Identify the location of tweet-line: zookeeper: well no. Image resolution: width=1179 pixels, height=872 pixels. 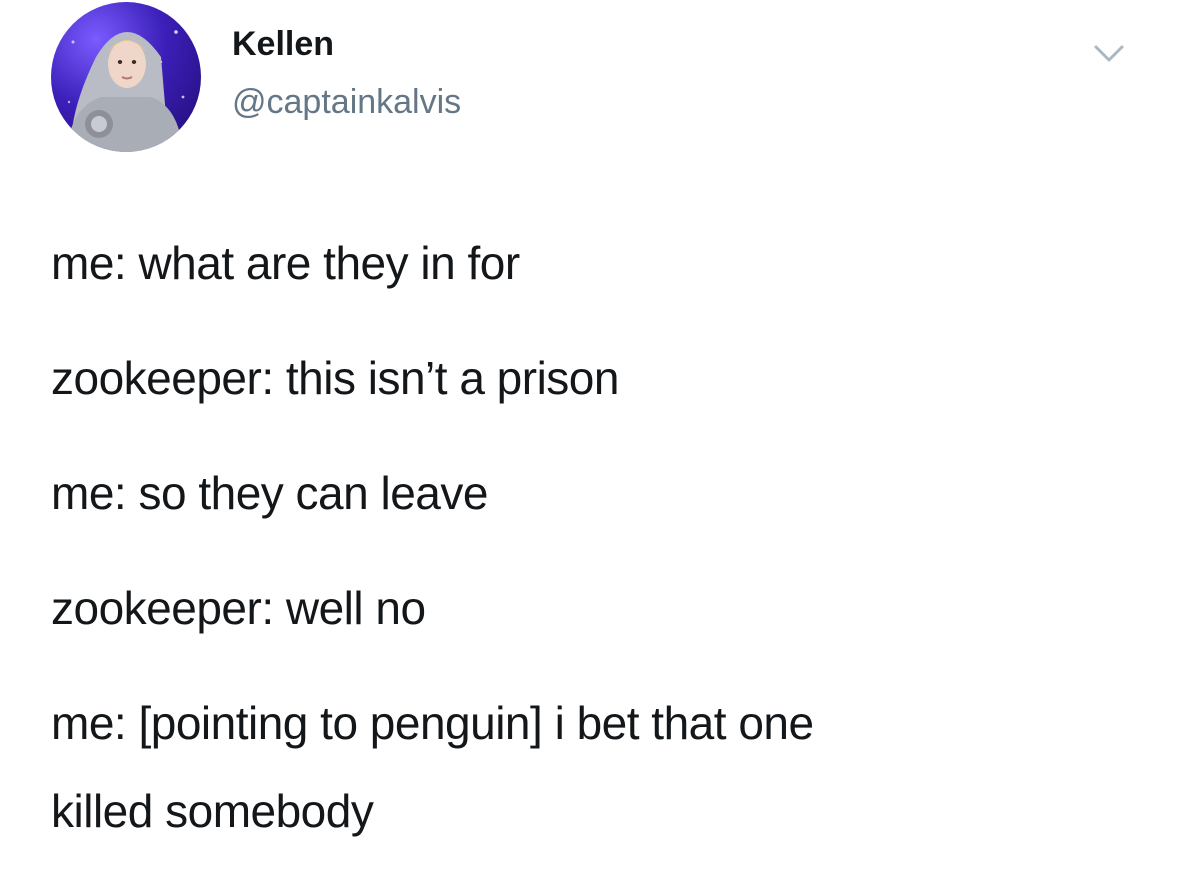
(238, 608).